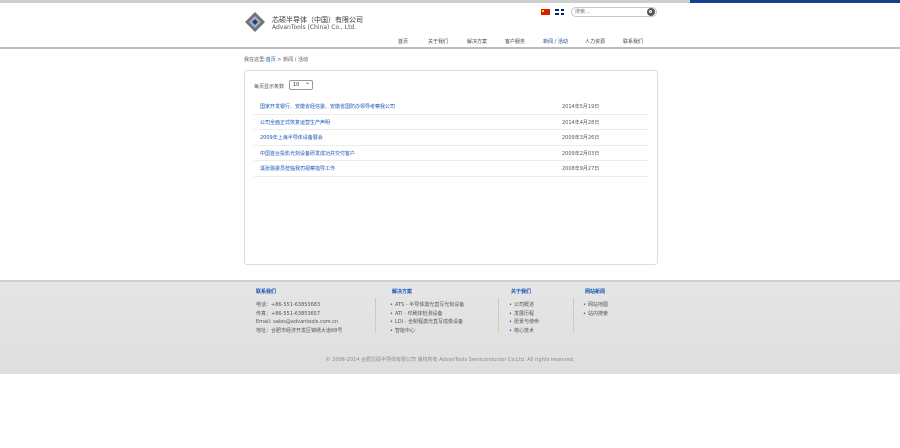 This screenshot has height=448, width=900. What do you see at coordinates (451, 122) in the screenshot?
I see `news-item: 公司全面正式恢复运营生产声明 2014年4月28日` at bounding box center [451, 122].